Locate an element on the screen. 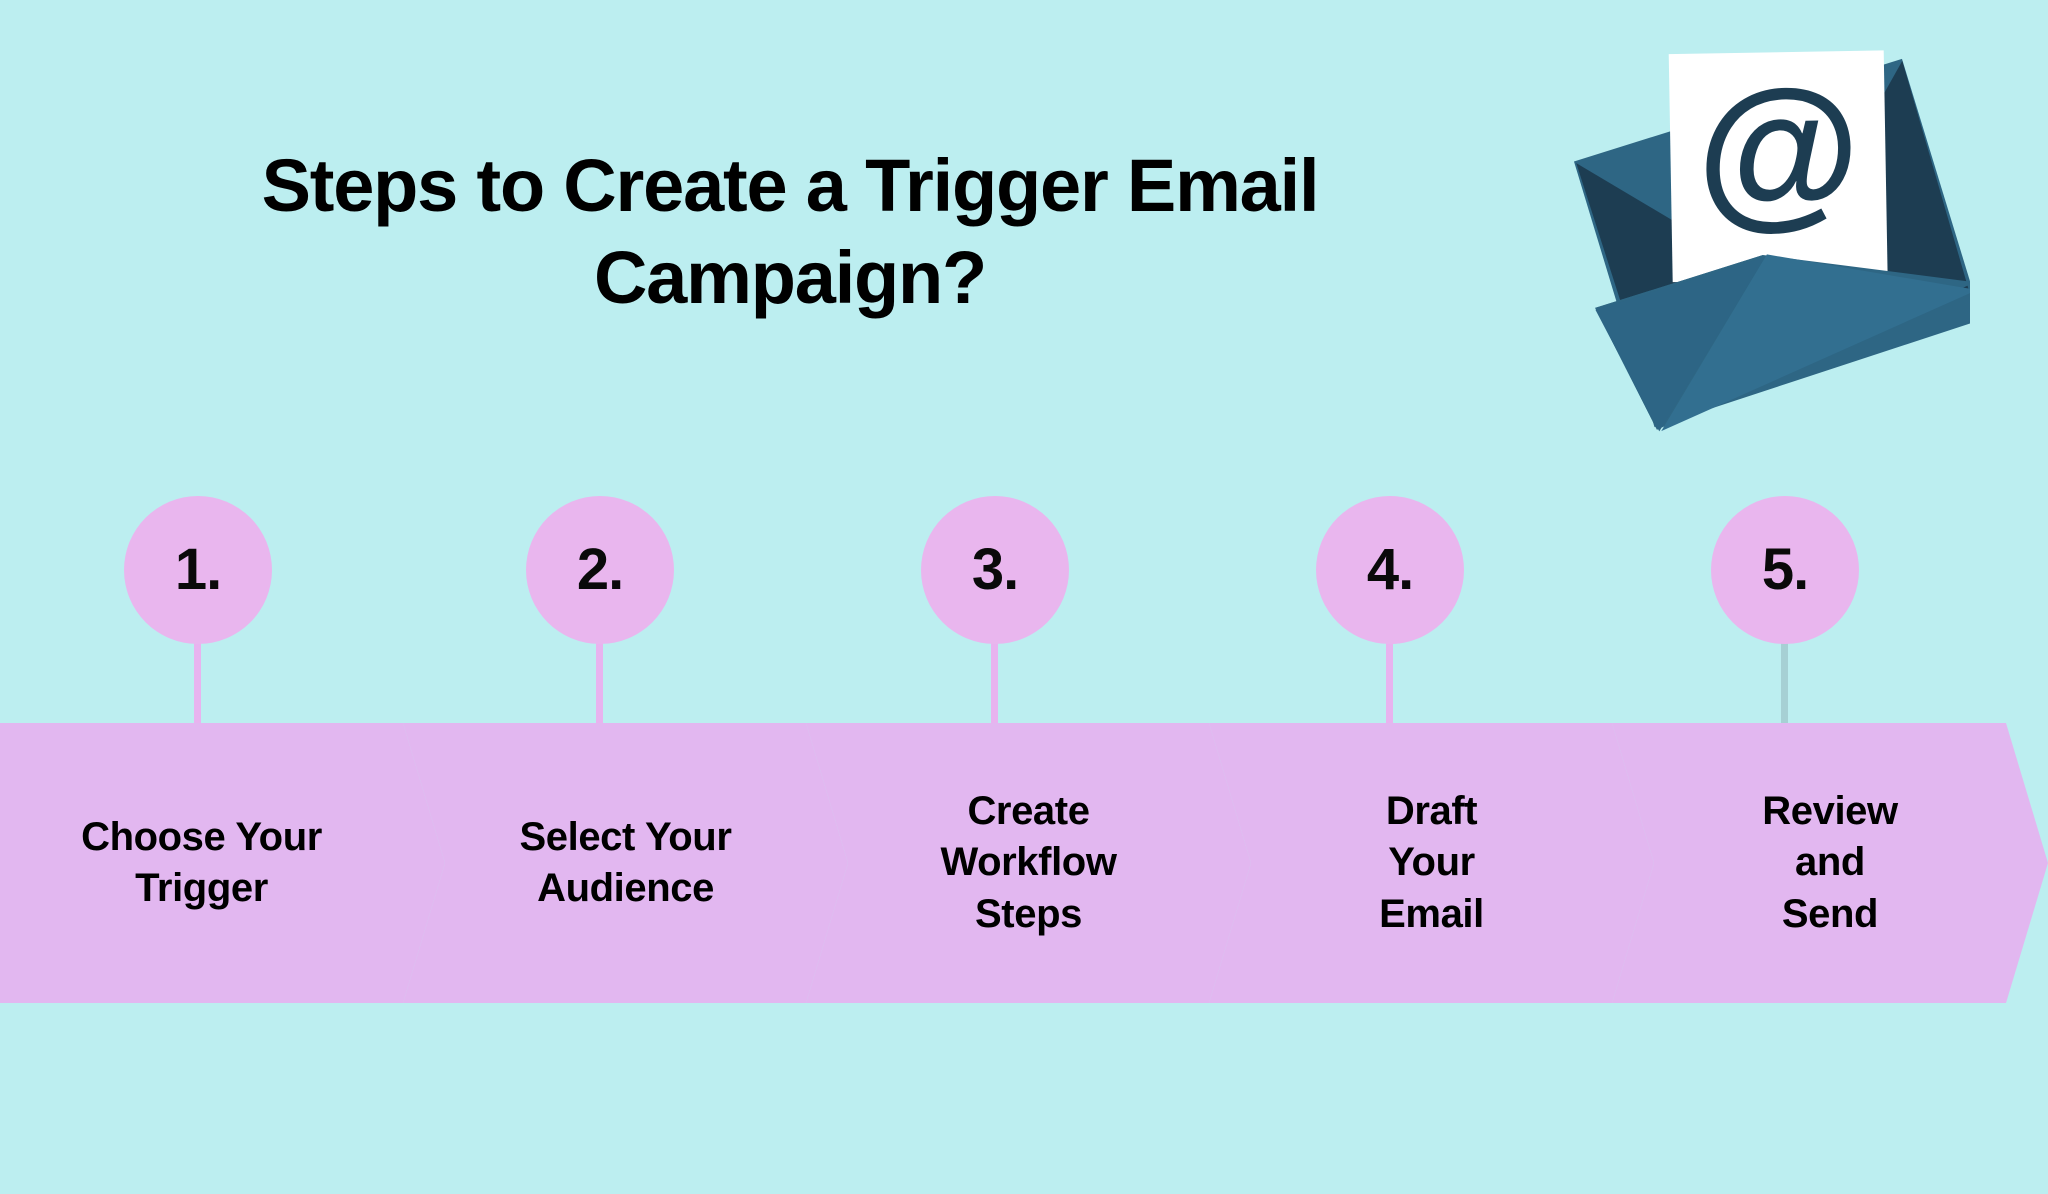  process-step-label-5: Review and Send is located at coordinates (1830, 863).